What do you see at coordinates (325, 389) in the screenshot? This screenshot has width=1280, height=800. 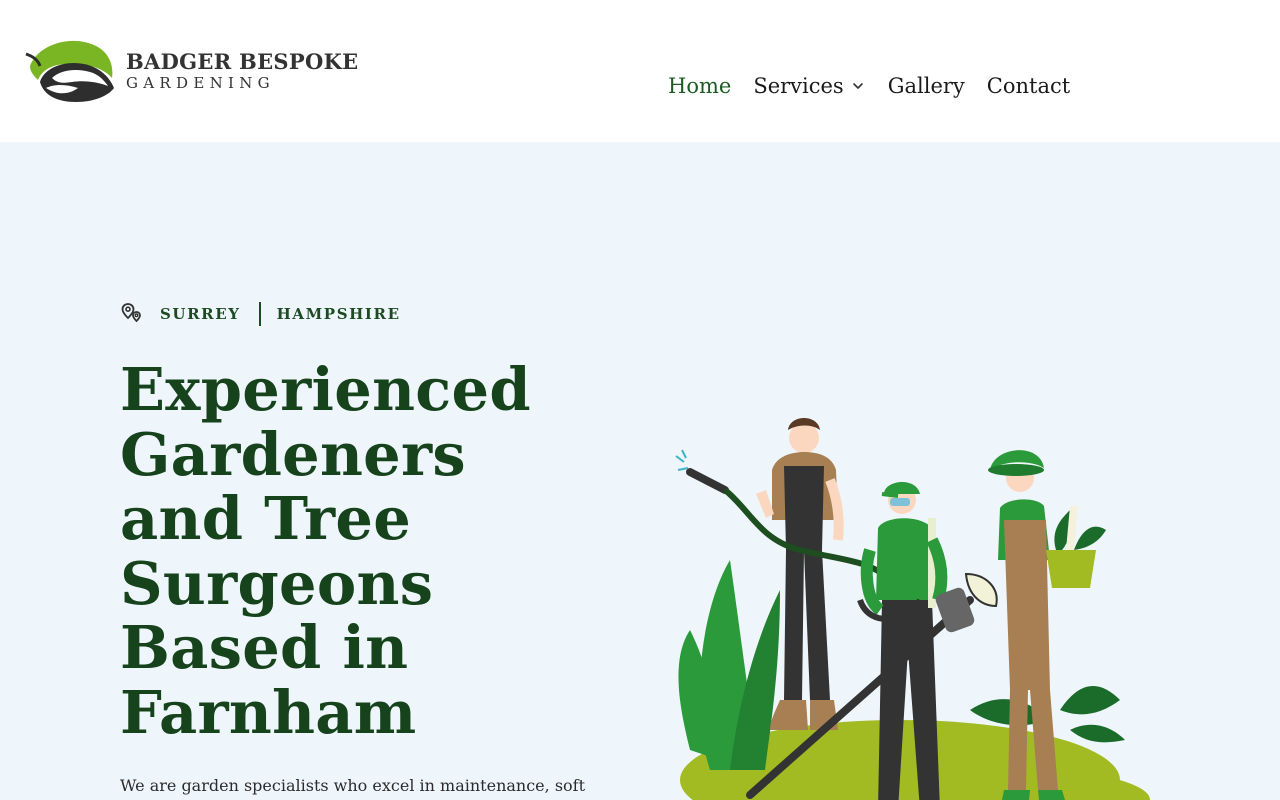 I see `headline-line-1: Experienced` at bounding box center [325, 389].